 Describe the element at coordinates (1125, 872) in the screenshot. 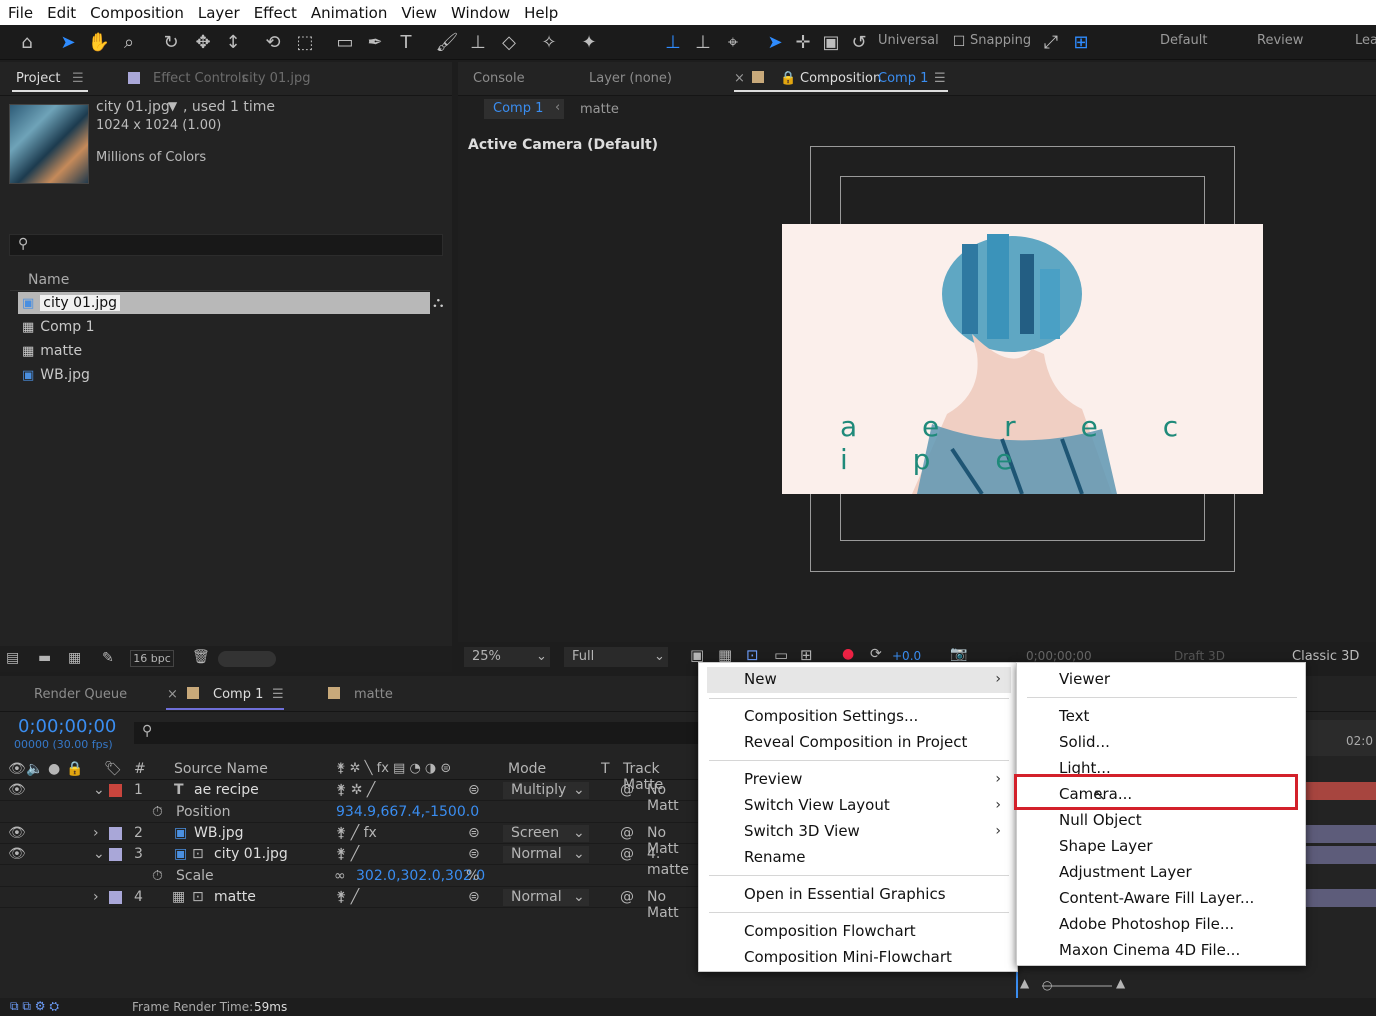

I see `submenu-item-adjustment-layer: Adjustment Layer` at that location.